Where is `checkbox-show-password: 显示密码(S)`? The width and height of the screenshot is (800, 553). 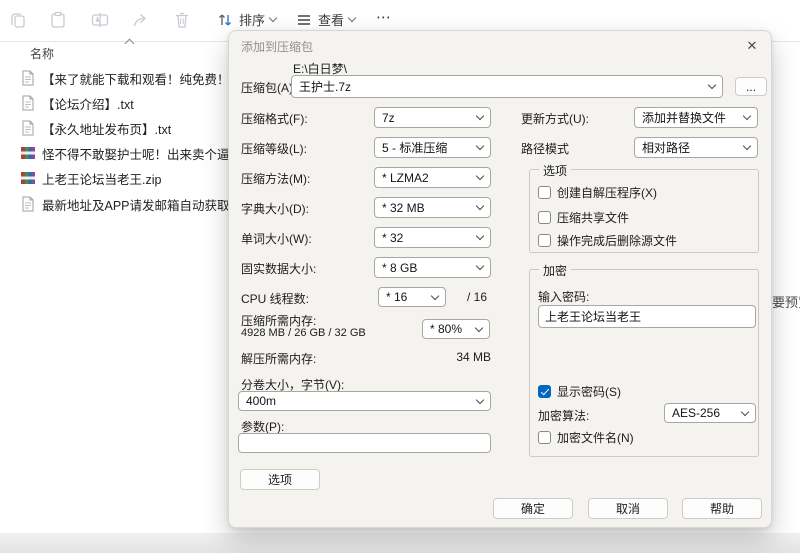 checkbox-show-password: 显示密码(S) is located at coordinates (579, 391).